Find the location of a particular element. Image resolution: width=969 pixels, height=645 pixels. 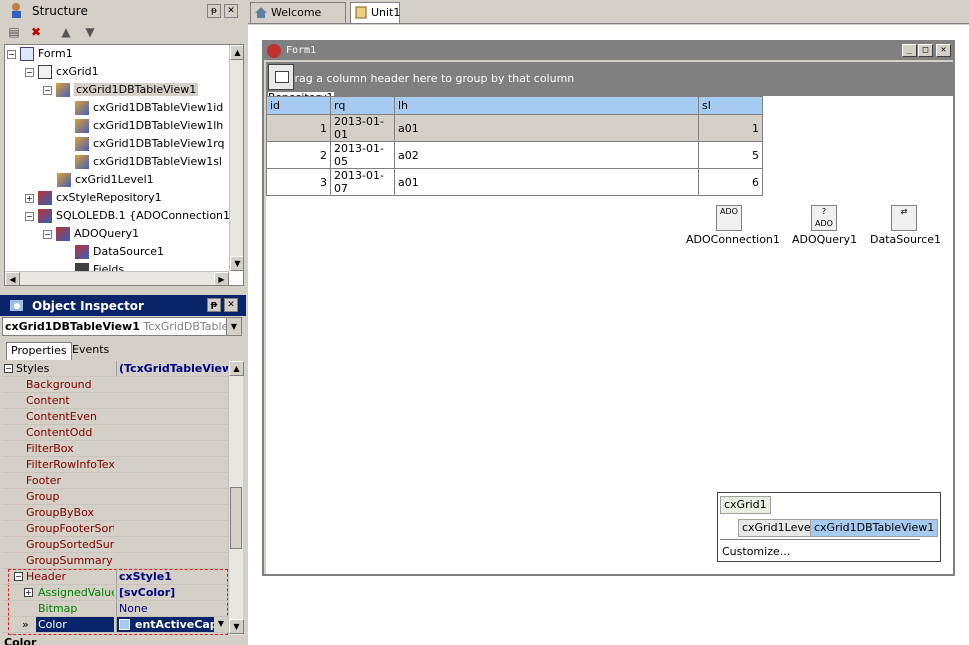

property-row: FilterBox is located at coordinates (115, 449).